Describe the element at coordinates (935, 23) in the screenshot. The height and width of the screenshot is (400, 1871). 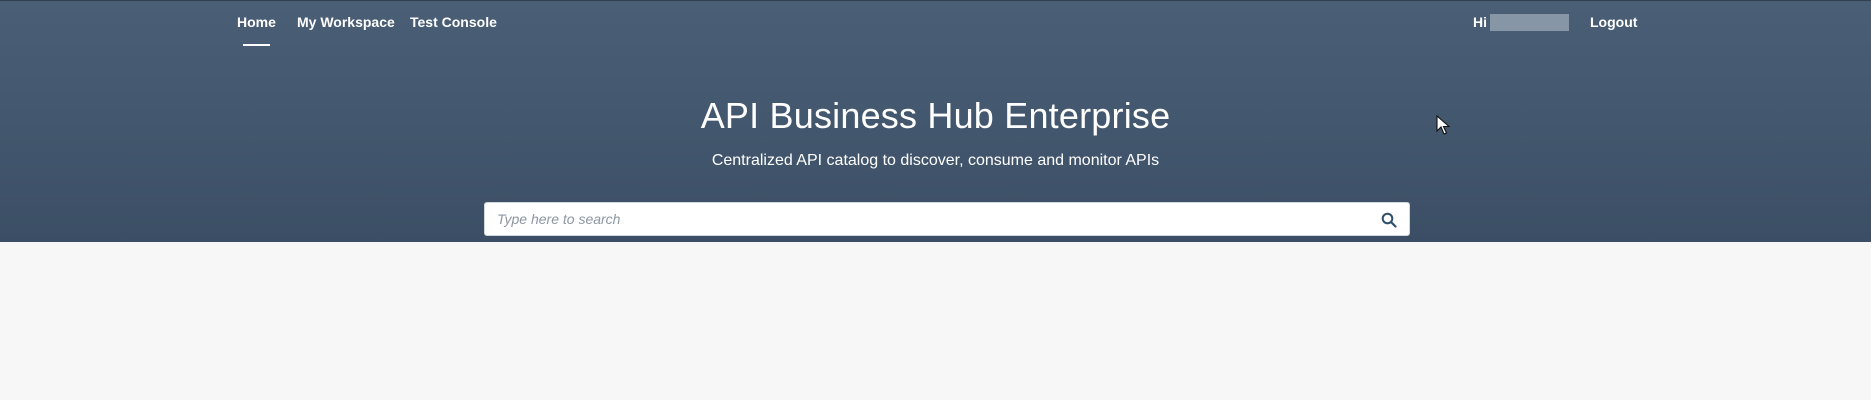
I see `top-navigation: Home My Workspace Test Console Hi Logout` at that location.